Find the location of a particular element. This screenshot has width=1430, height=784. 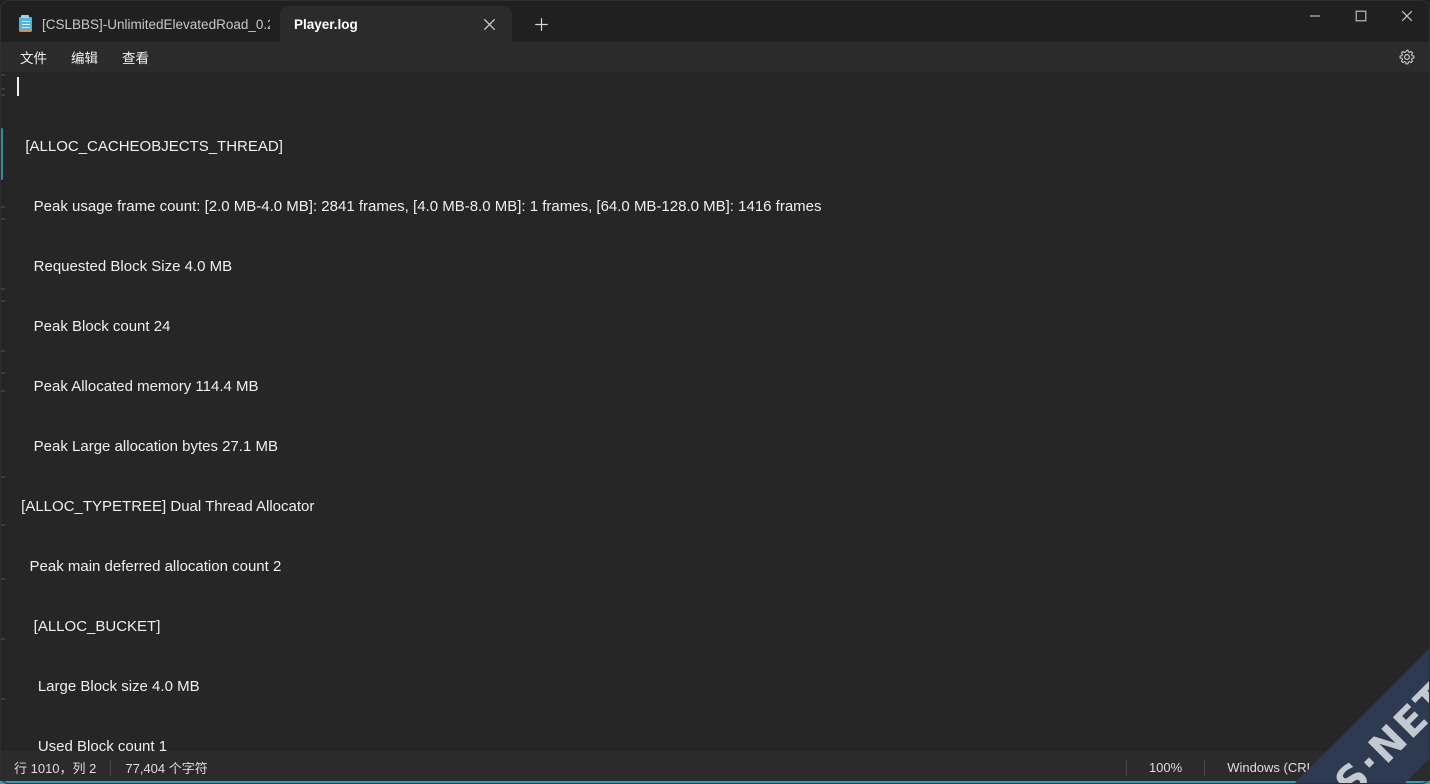

log-line: [ALLOC_TYPETREE] Dual Thread Allocator is located at coordinates (166, 506).